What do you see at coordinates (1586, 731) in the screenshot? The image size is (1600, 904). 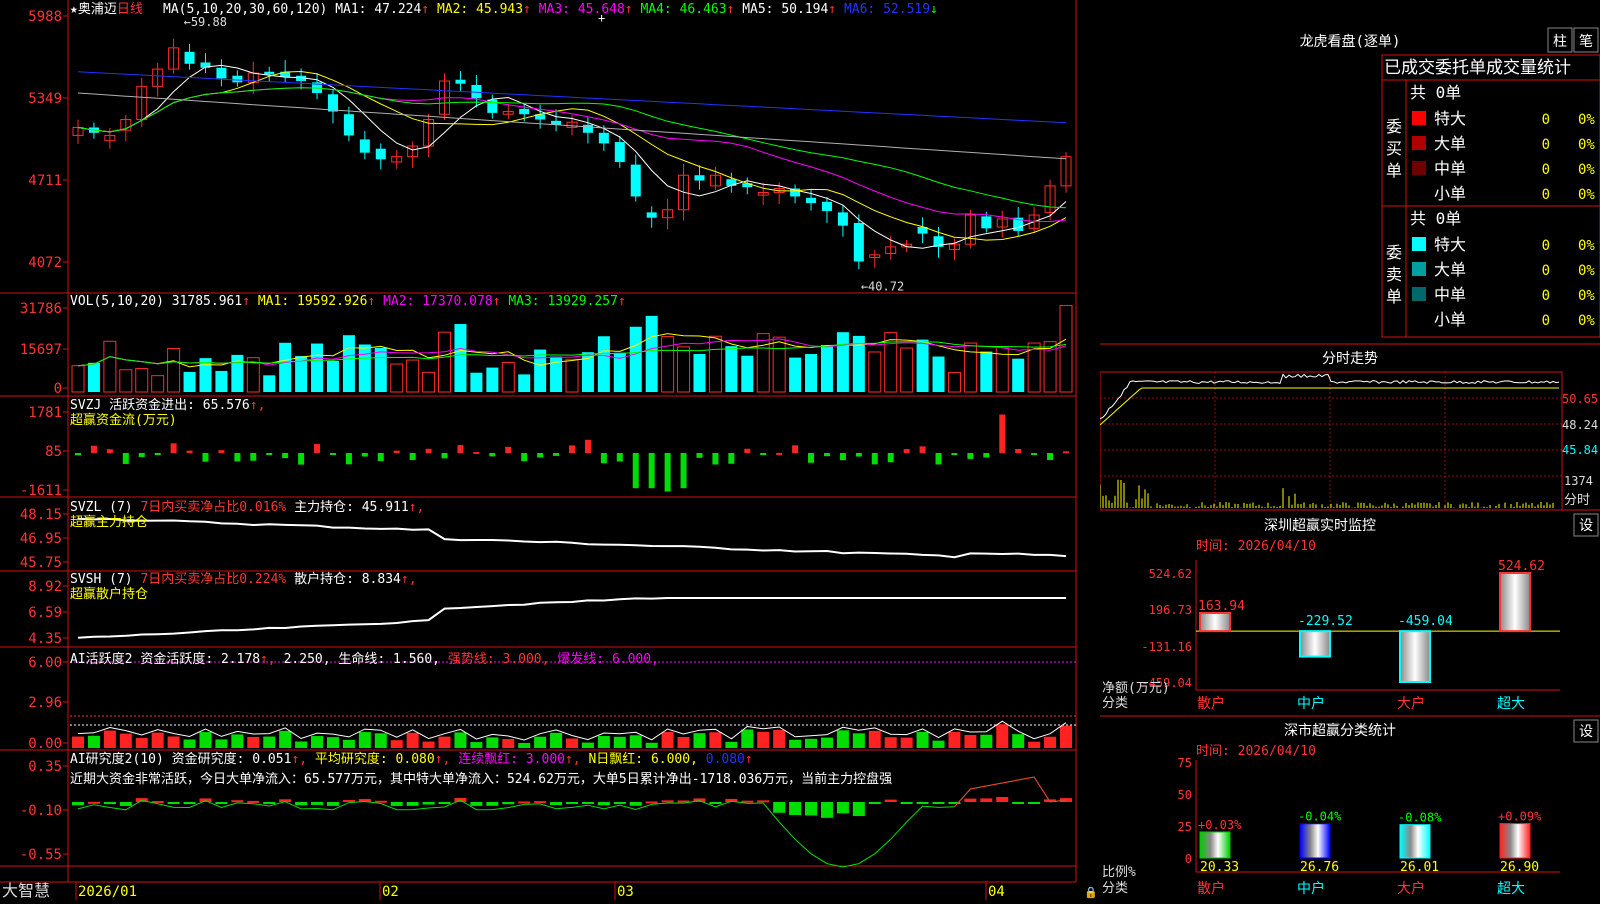 I see `classify-settings-button: 设` at bounding box center [1586, 731].